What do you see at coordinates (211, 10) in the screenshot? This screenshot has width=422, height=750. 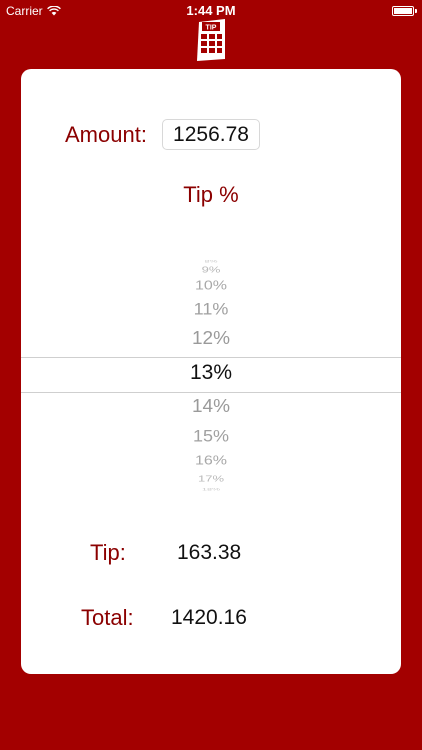 I see `clock: 1:44 PM` at bounding box center [211, 10].